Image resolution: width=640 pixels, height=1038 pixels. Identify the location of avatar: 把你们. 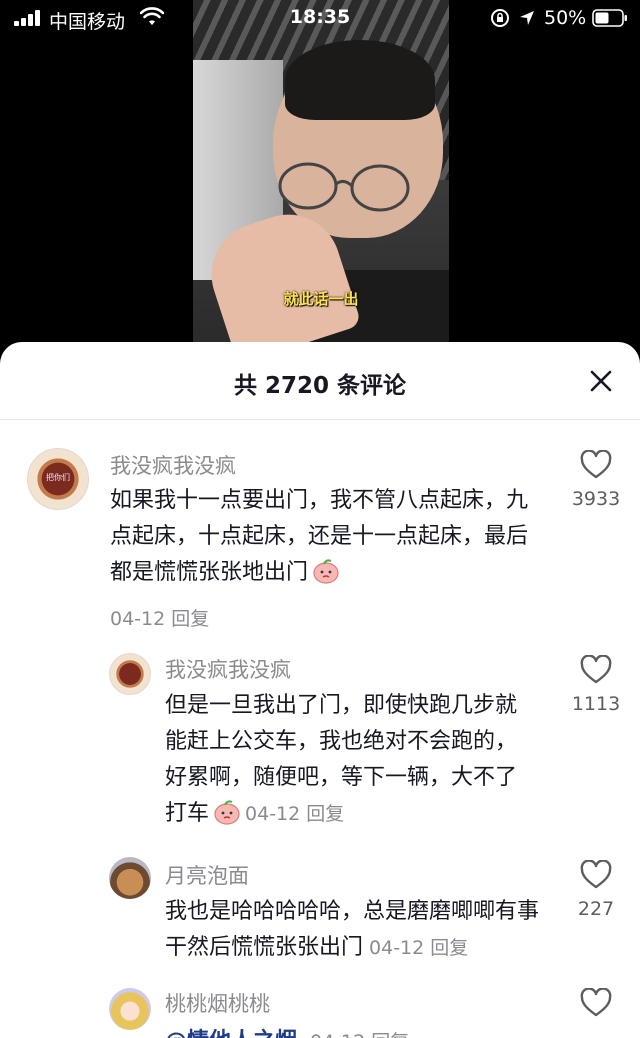
(58, 479).